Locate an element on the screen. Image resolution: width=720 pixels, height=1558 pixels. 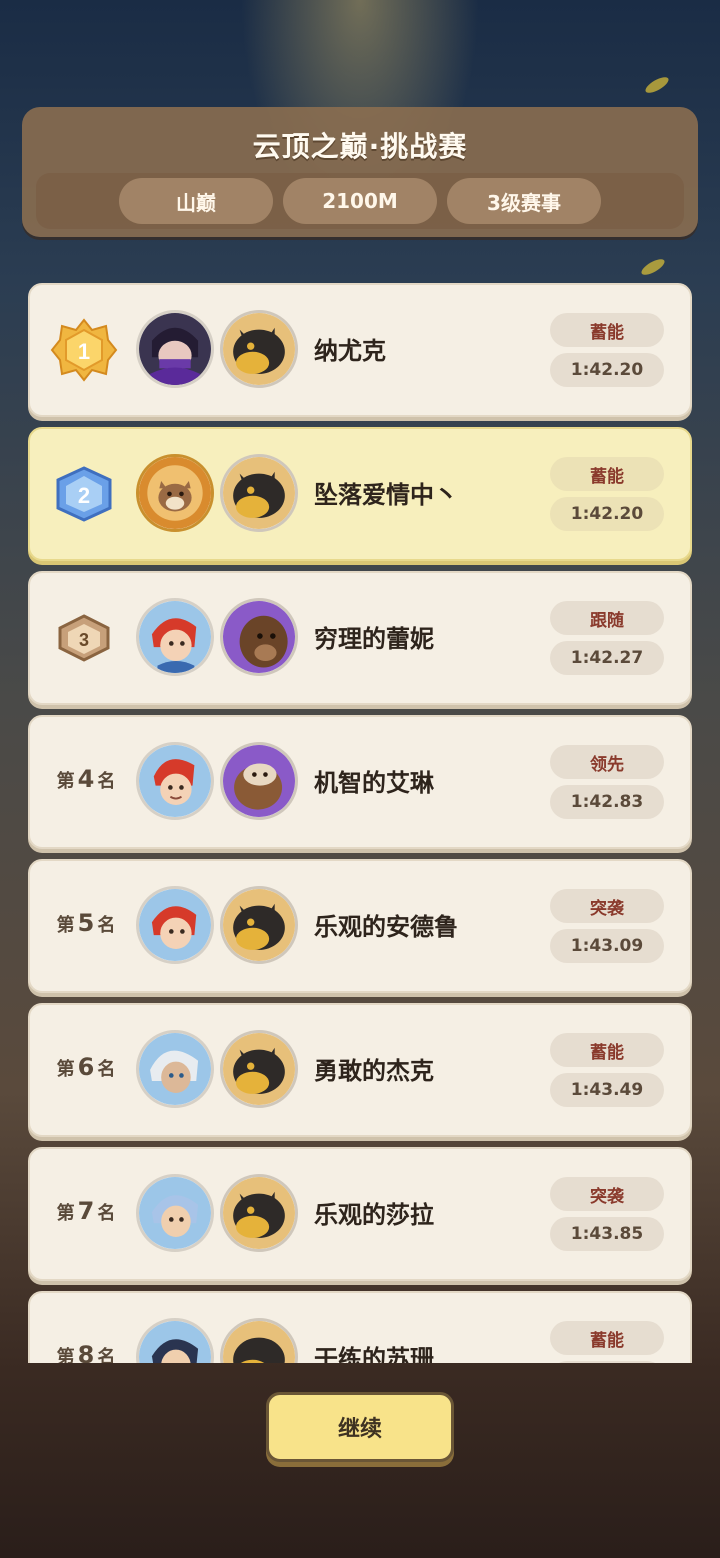
rank-label: 第5名 is located at coordinates (86, 923).